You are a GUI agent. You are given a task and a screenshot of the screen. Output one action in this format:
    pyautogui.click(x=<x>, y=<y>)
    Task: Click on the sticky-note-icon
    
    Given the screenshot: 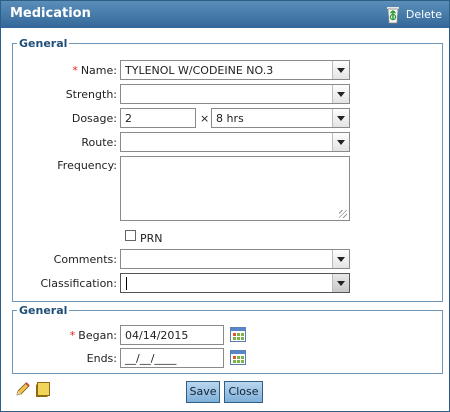 What is the action you would take?
    pyautogui.click(x=43, y=389)
    